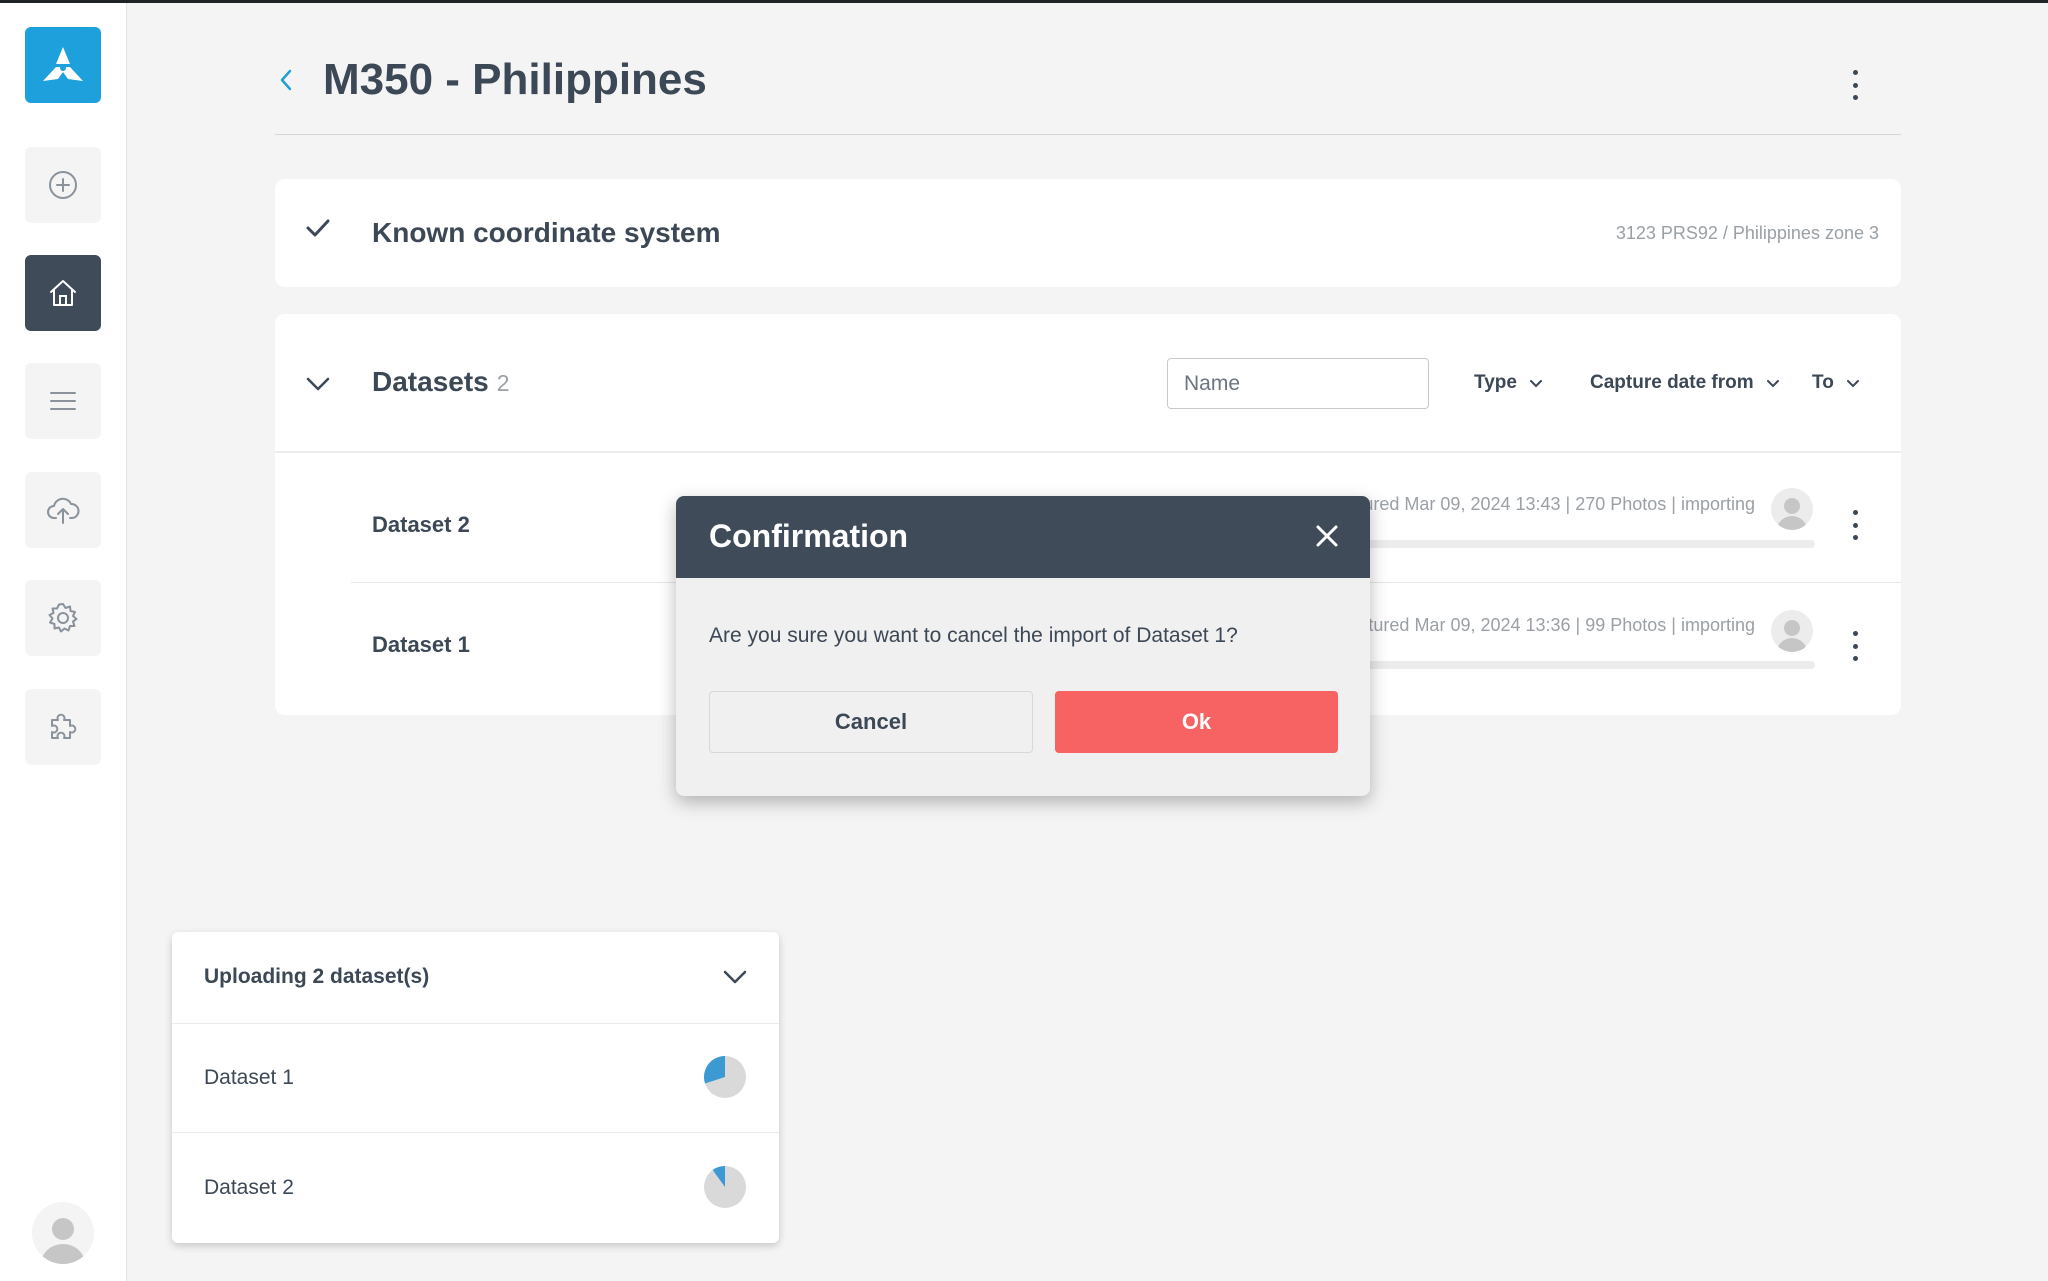 The width and height of the screenshot is (2048, 1281). What do you see at coordinates (317, 976) in the screenshot?
I see `upload-panel-title: Uploading 2 dataset(s)` at bounding box center [317, 976].